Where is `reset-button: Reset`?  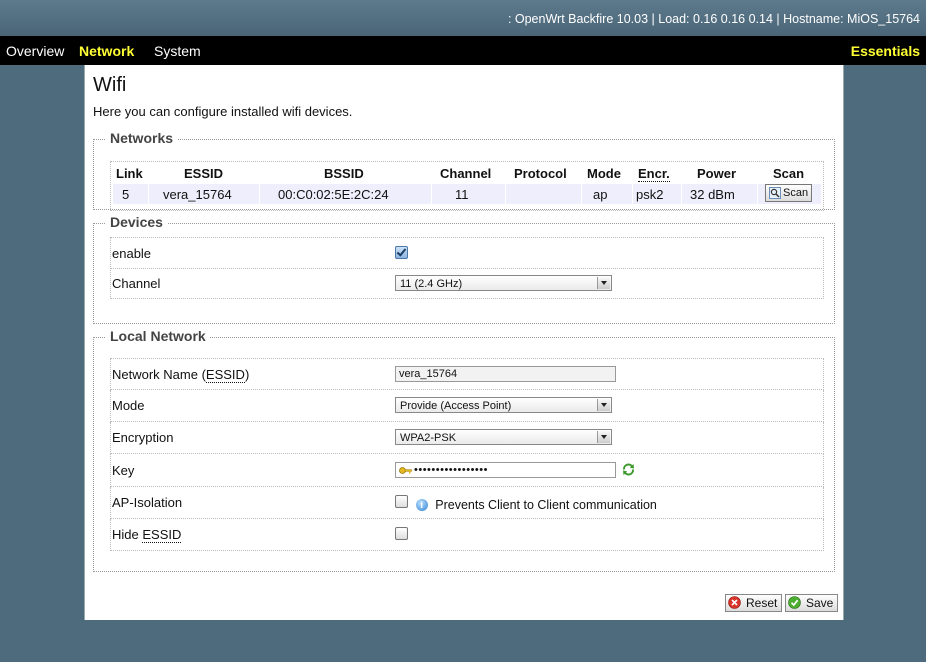
reset-button: Reset is located at coordinates (754, 603).